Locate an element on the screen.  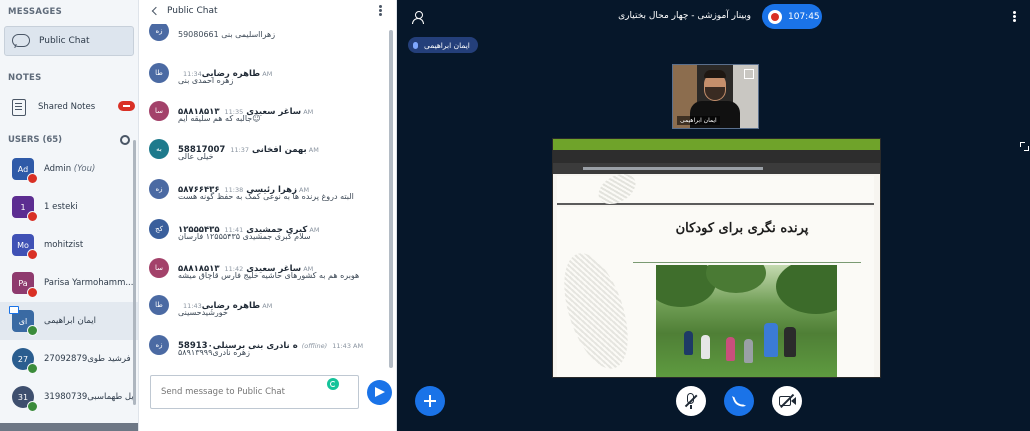
webcam-person is located at coordinates (715, 74).